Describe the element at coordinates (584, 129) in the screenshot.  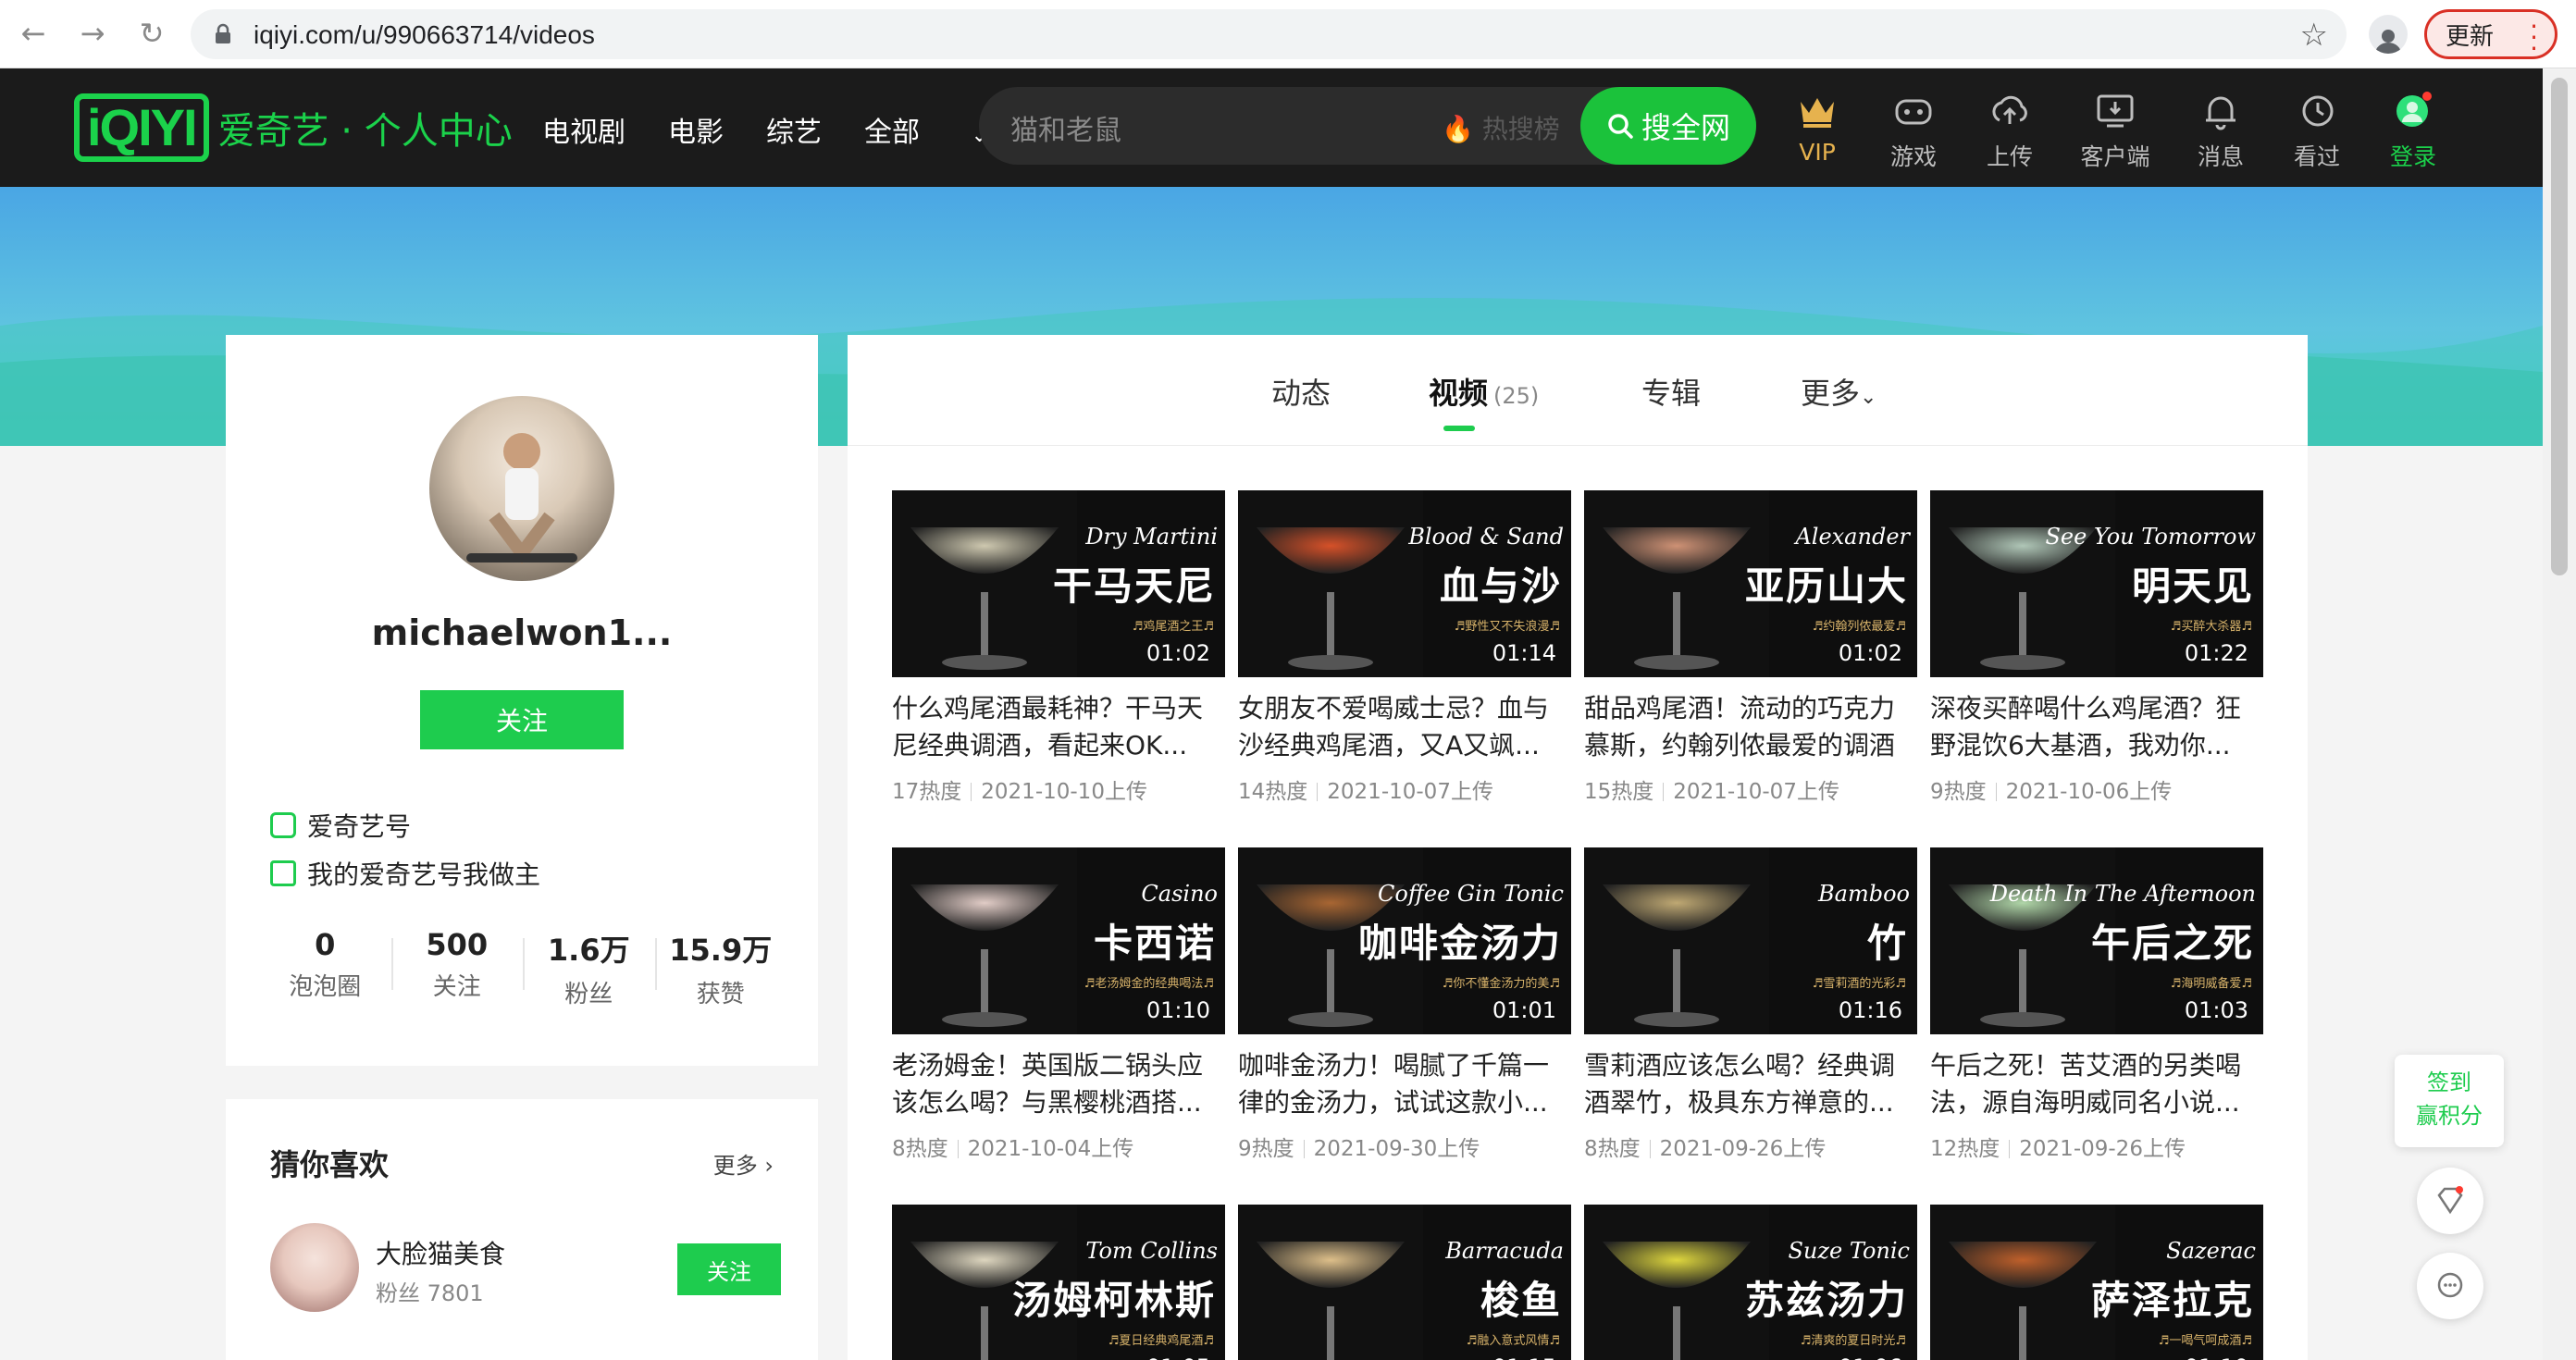
I see `nav-item-tv: 电视剧` at that location.